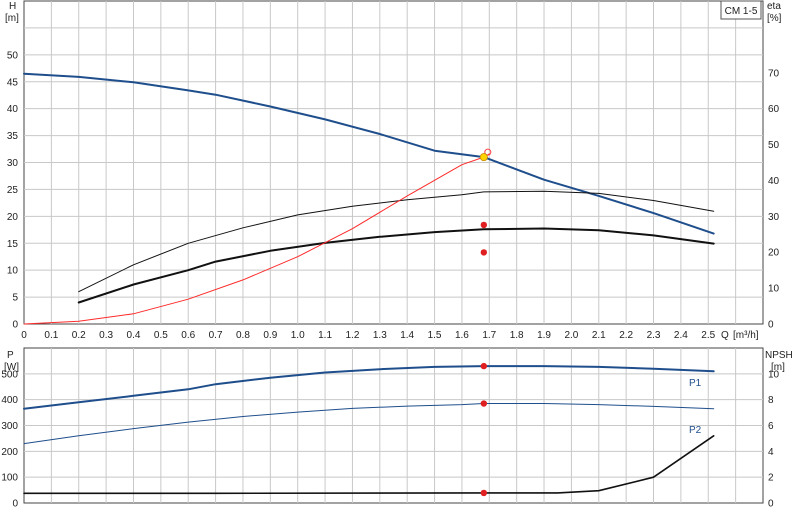 The image size is (800, 520). What do you see at coordinates (741, 11) in the screenshot?
I see `chart-title: CM 1-5` at bounding box center [741, 11].